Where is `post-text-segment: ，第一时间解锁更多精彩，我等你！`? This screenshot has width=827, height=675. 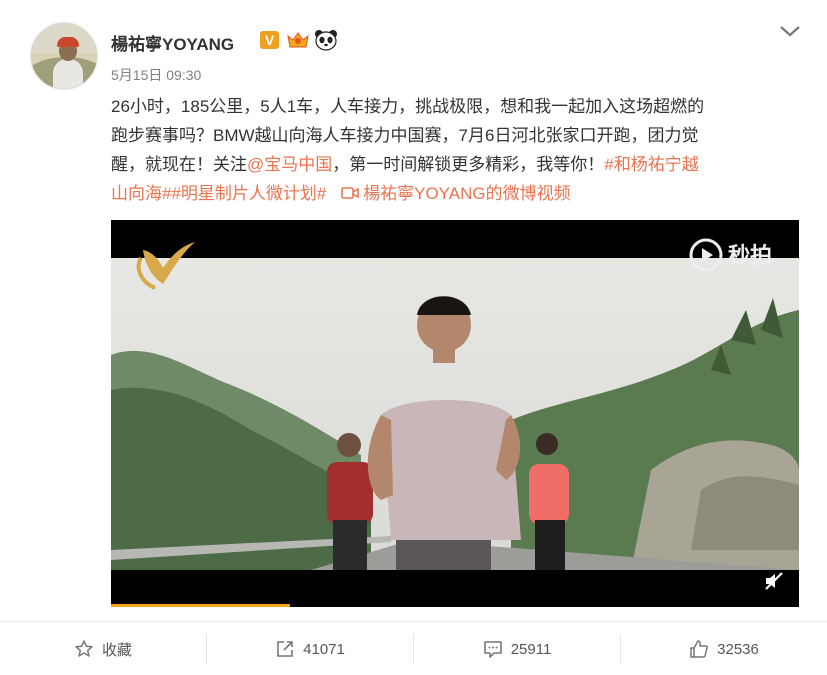
post-text-segment: ，第一时间解锁更多精彩，我等你！ is located at coordinates (468, 164).